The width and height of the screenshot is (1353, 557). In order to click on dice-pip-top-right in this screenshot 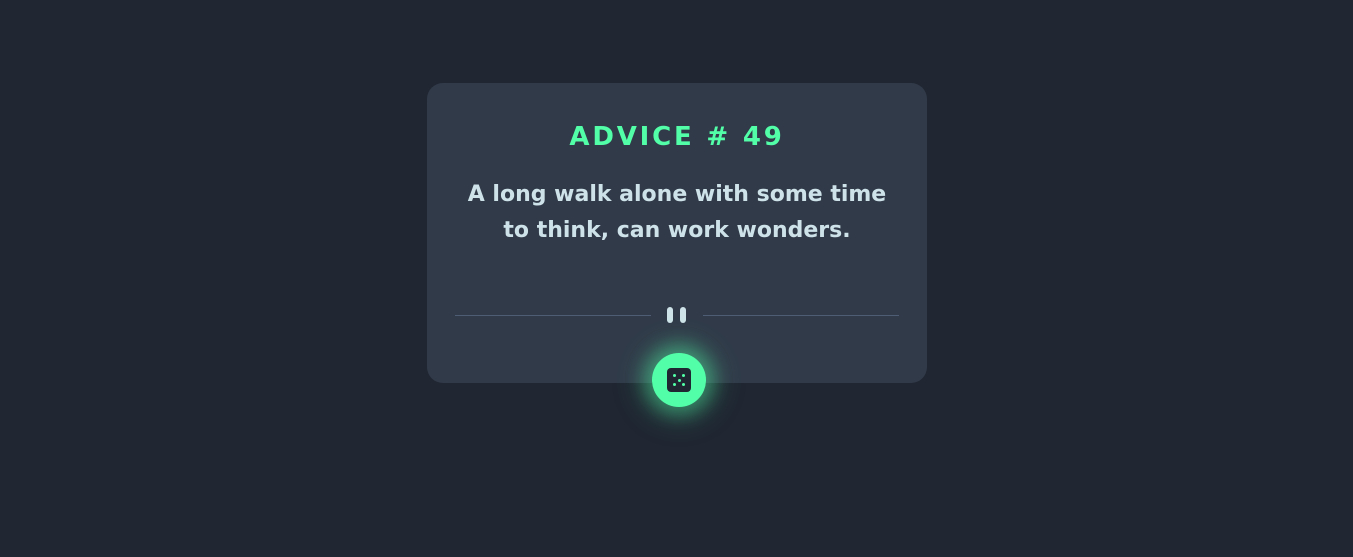, I will do `click(683, 375)`.